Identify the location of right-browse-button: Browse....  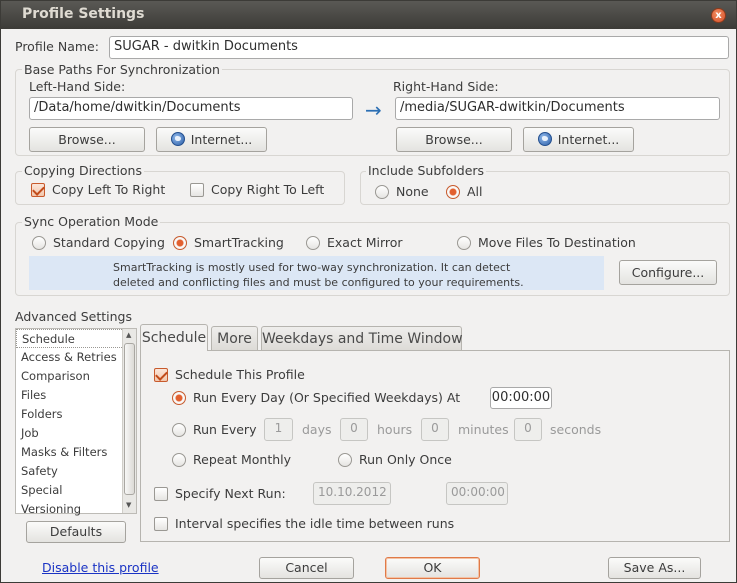
(454, 139).